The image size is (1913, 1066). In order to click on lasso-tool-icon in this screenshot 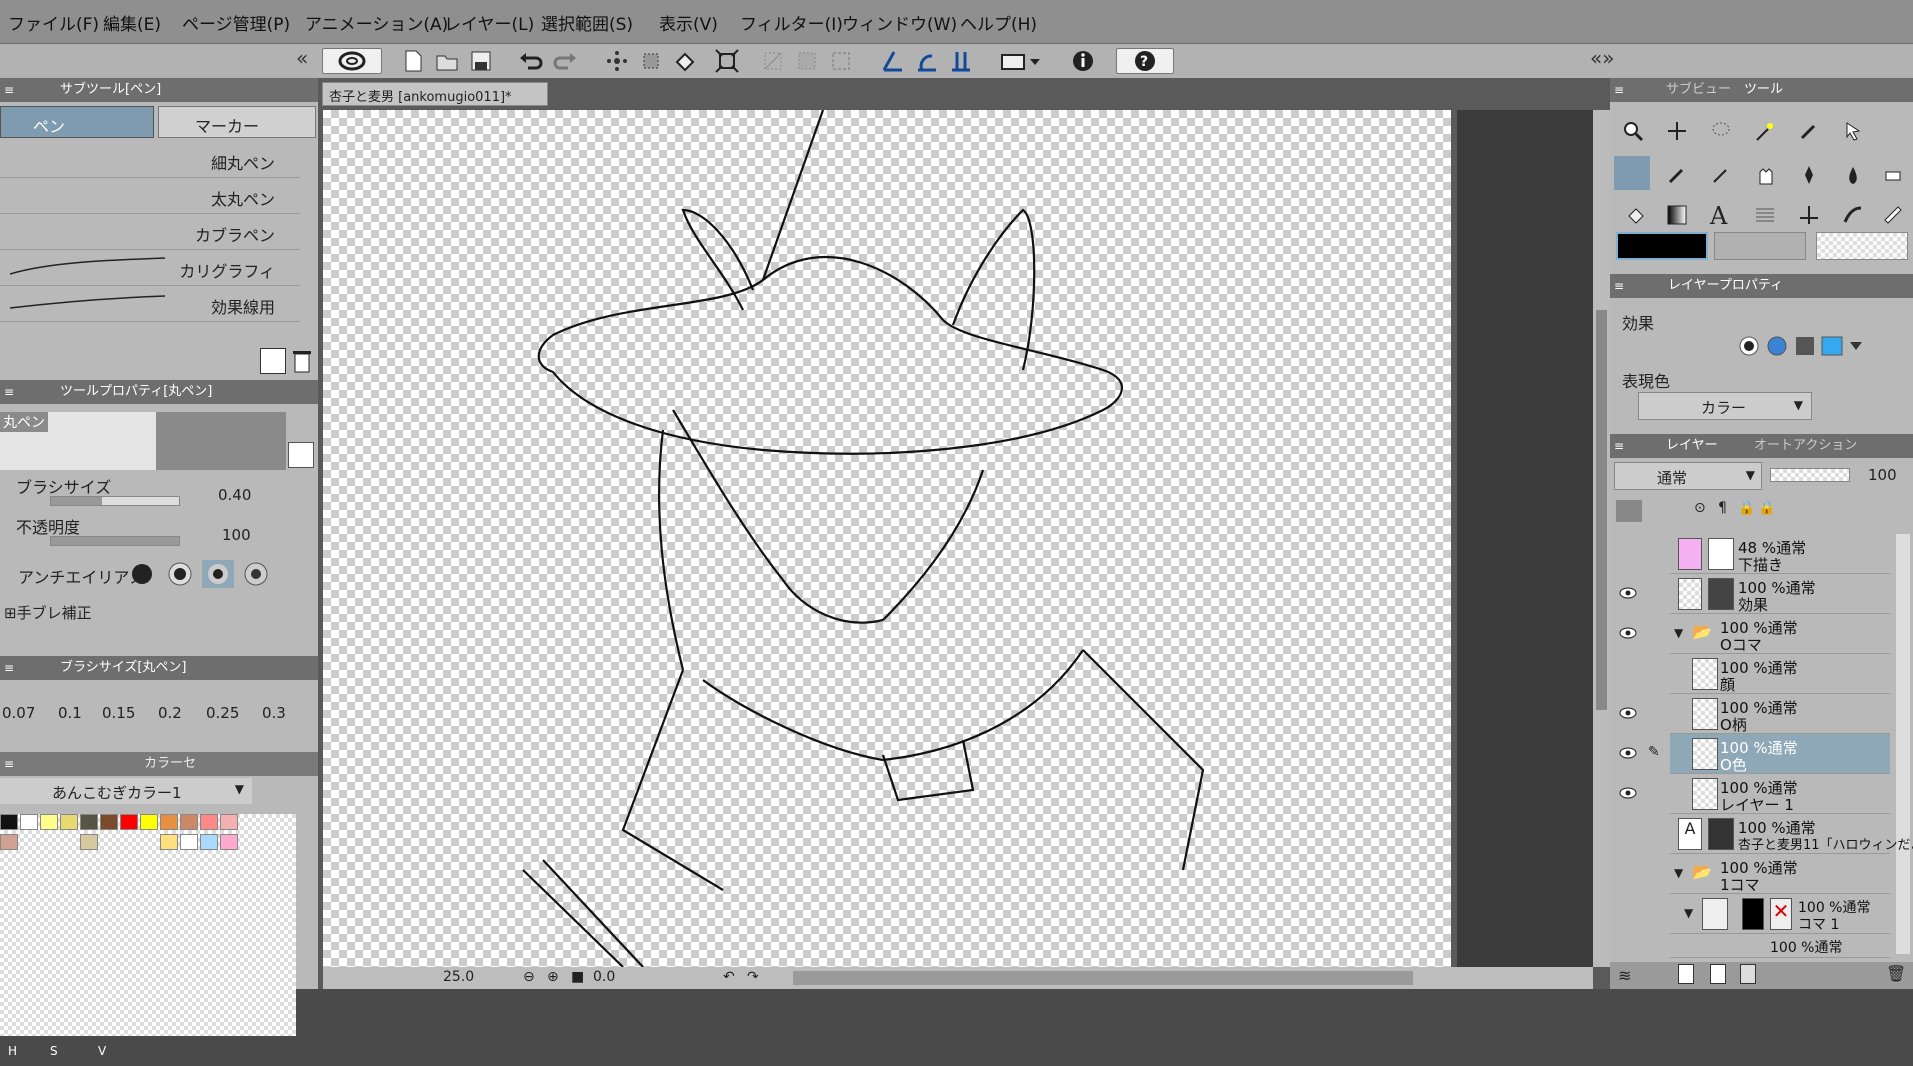, I will do `click(1721, 131)`.